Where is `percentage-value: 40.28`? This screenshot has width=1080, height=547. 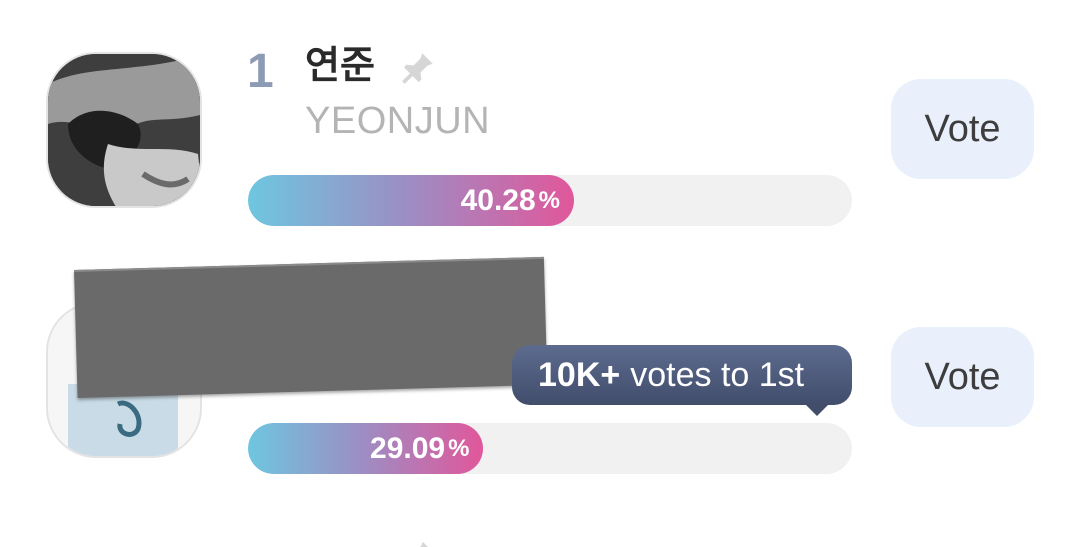 percentage-value: 40.28 is located at coordinates (498, 200).